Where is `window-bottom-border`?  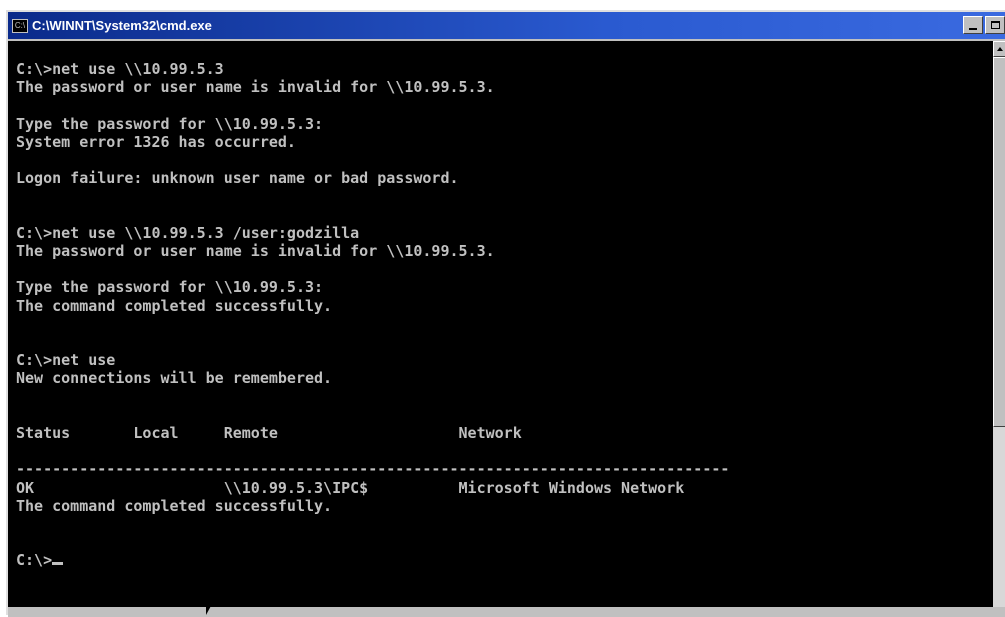
window-bottom-border is located at coordinates (506, 612).